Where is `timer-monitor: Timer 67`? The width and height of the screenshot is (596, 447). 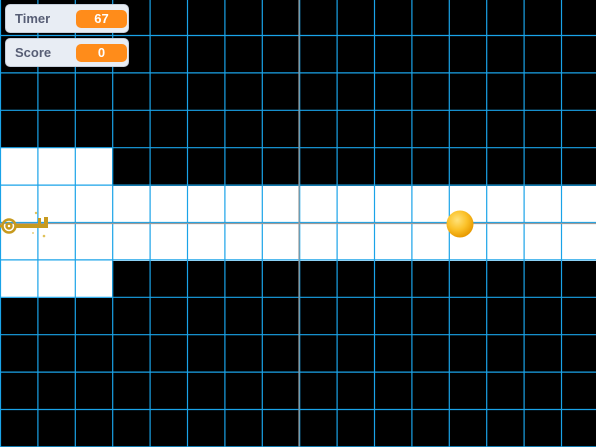
timer-monitor: Timer 67 is located at coordinates (67, 18).